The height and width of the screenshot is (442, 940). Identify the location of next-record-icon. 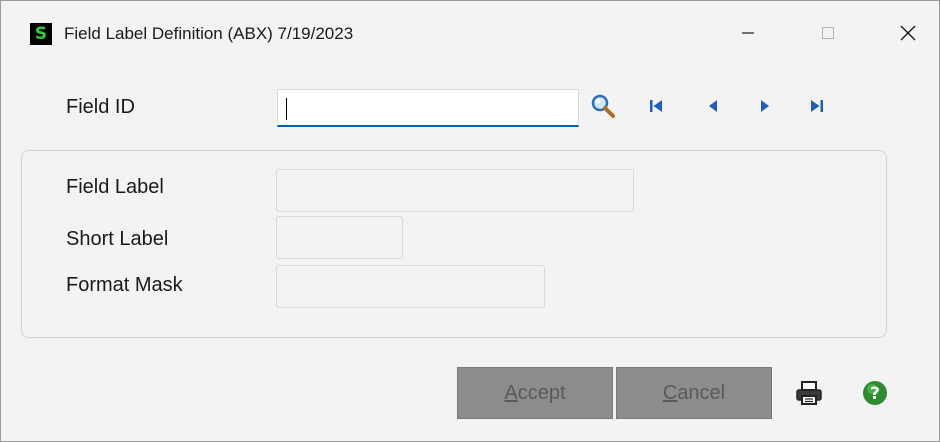
(765, 106).